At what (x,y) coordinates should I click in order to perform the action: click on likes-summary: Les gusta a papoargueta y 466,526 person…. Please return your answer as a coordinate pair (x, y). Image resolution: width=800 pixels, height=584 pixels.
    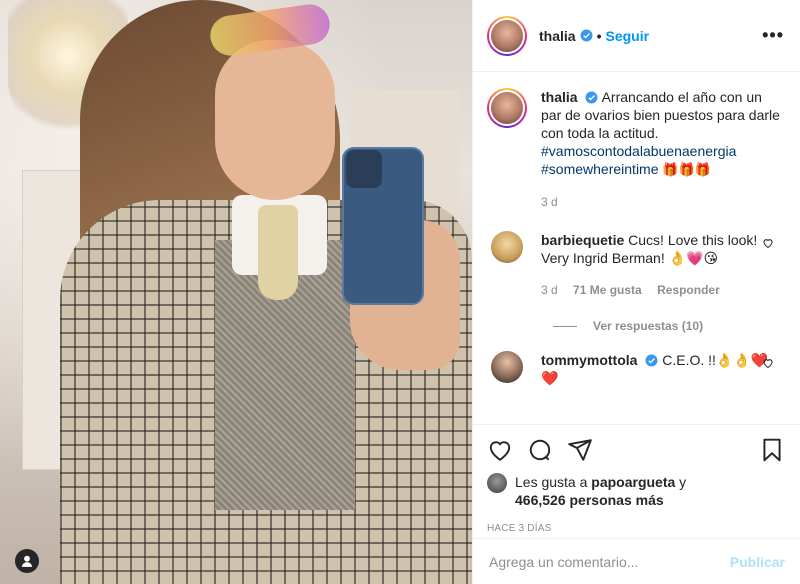
    Looking at the image, I should click on (636, 491).